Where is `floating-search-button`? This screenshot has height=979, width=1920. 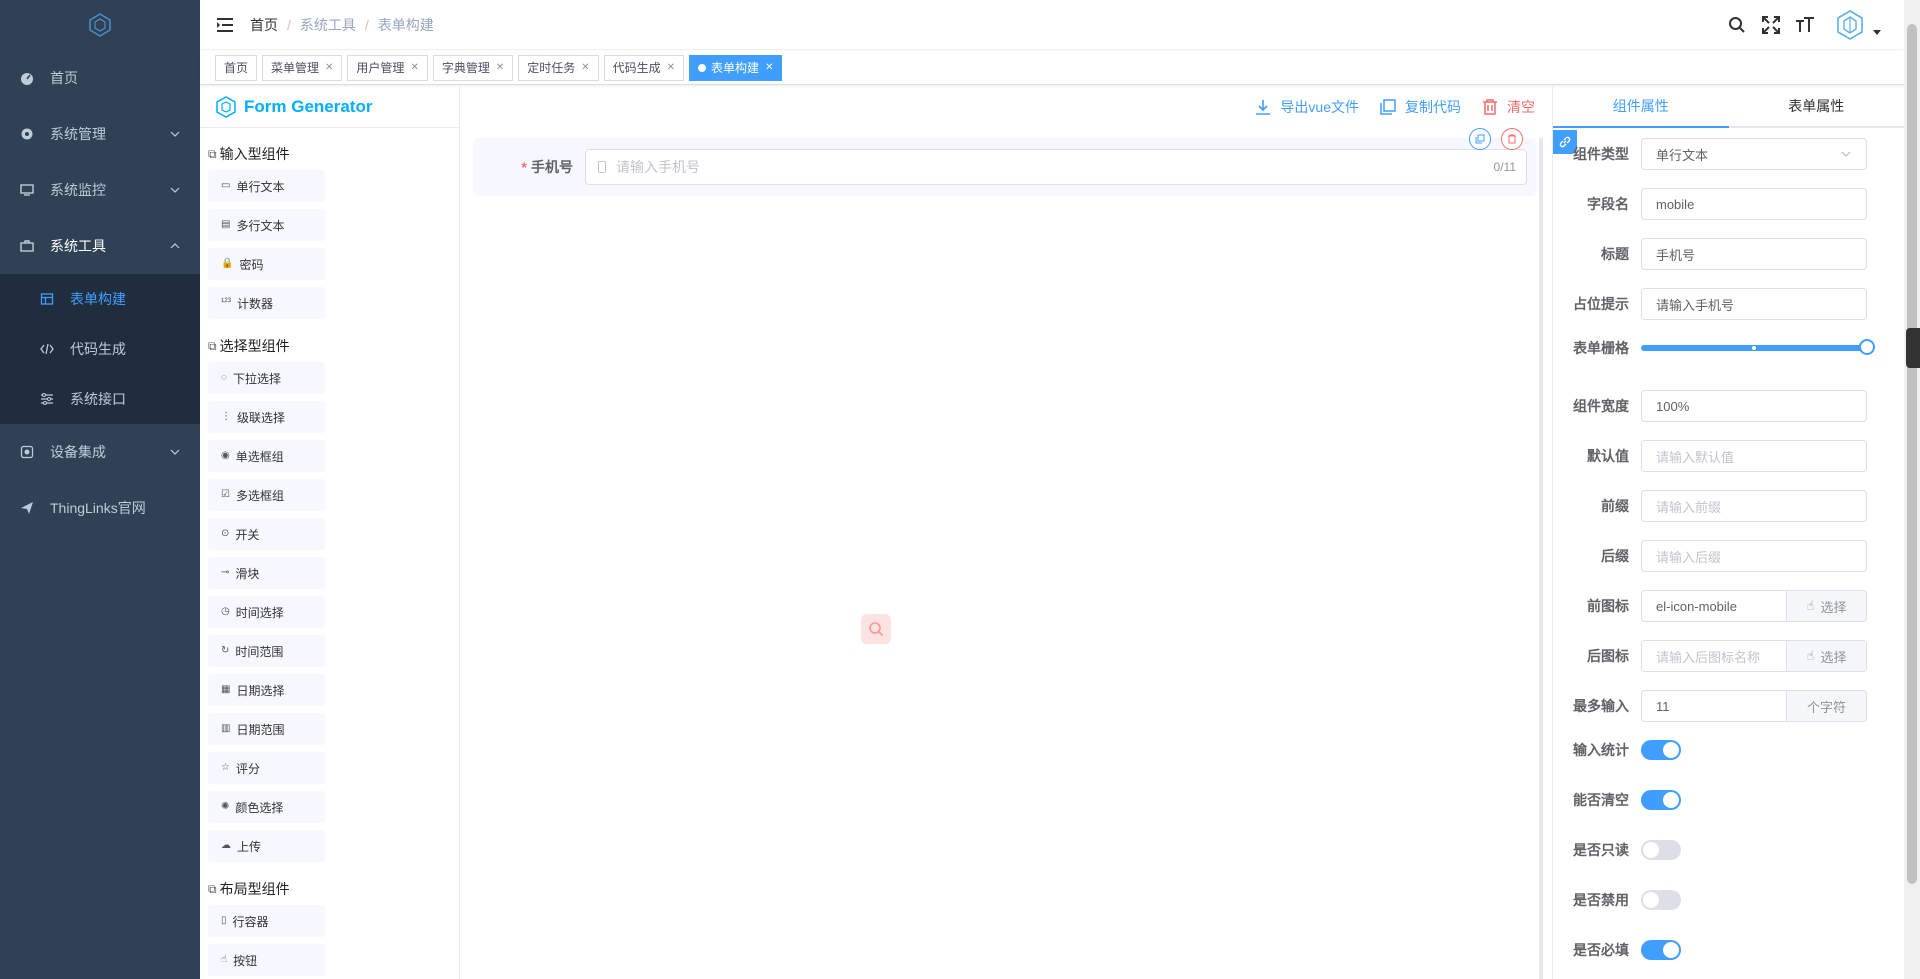
floating-search-button is located at coordinates (876, 629).